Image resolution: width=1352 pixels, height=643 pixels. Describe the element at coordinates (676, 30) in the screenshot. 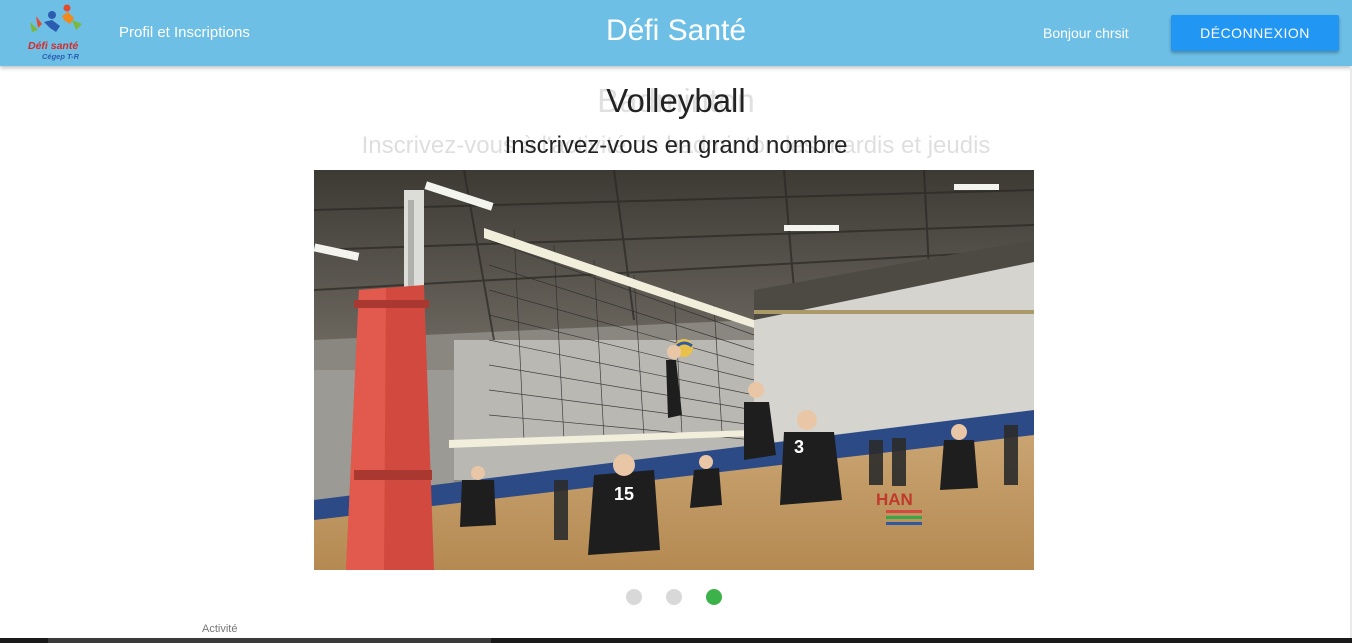

I see `site-title: Défi Santé` at that location.